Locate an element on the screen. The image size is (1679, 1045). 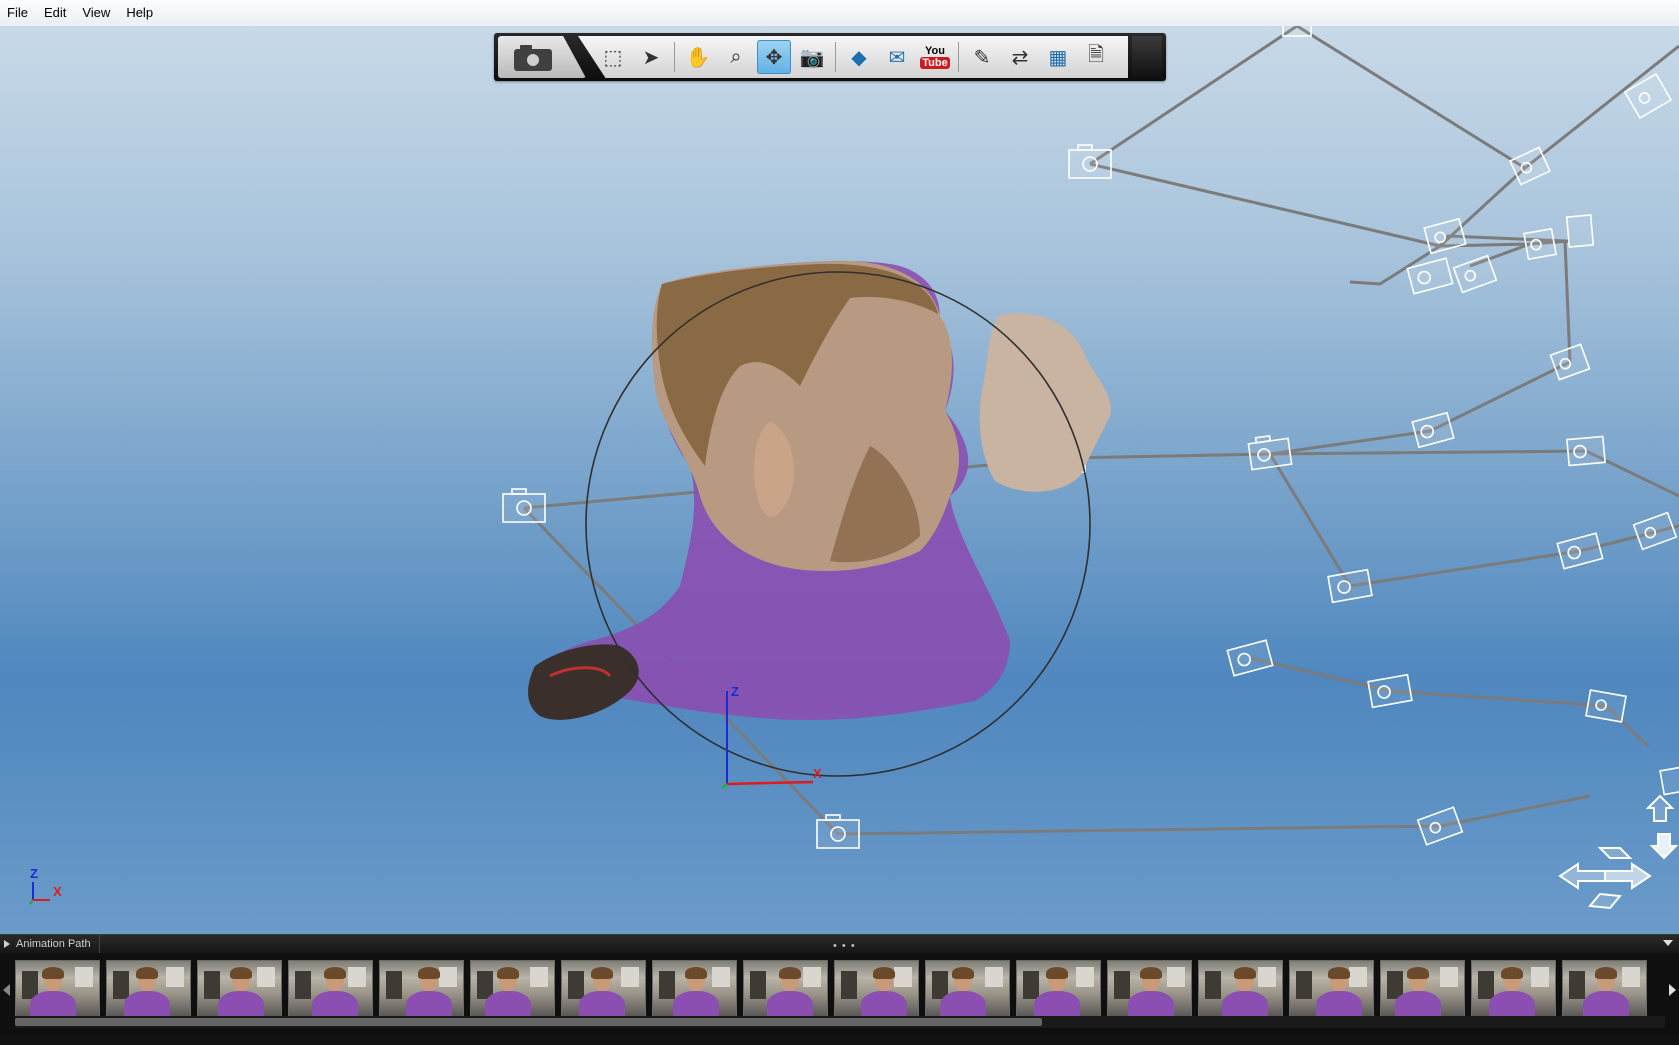
document-icon: 🗎 is located at coordinates (1096, 55).